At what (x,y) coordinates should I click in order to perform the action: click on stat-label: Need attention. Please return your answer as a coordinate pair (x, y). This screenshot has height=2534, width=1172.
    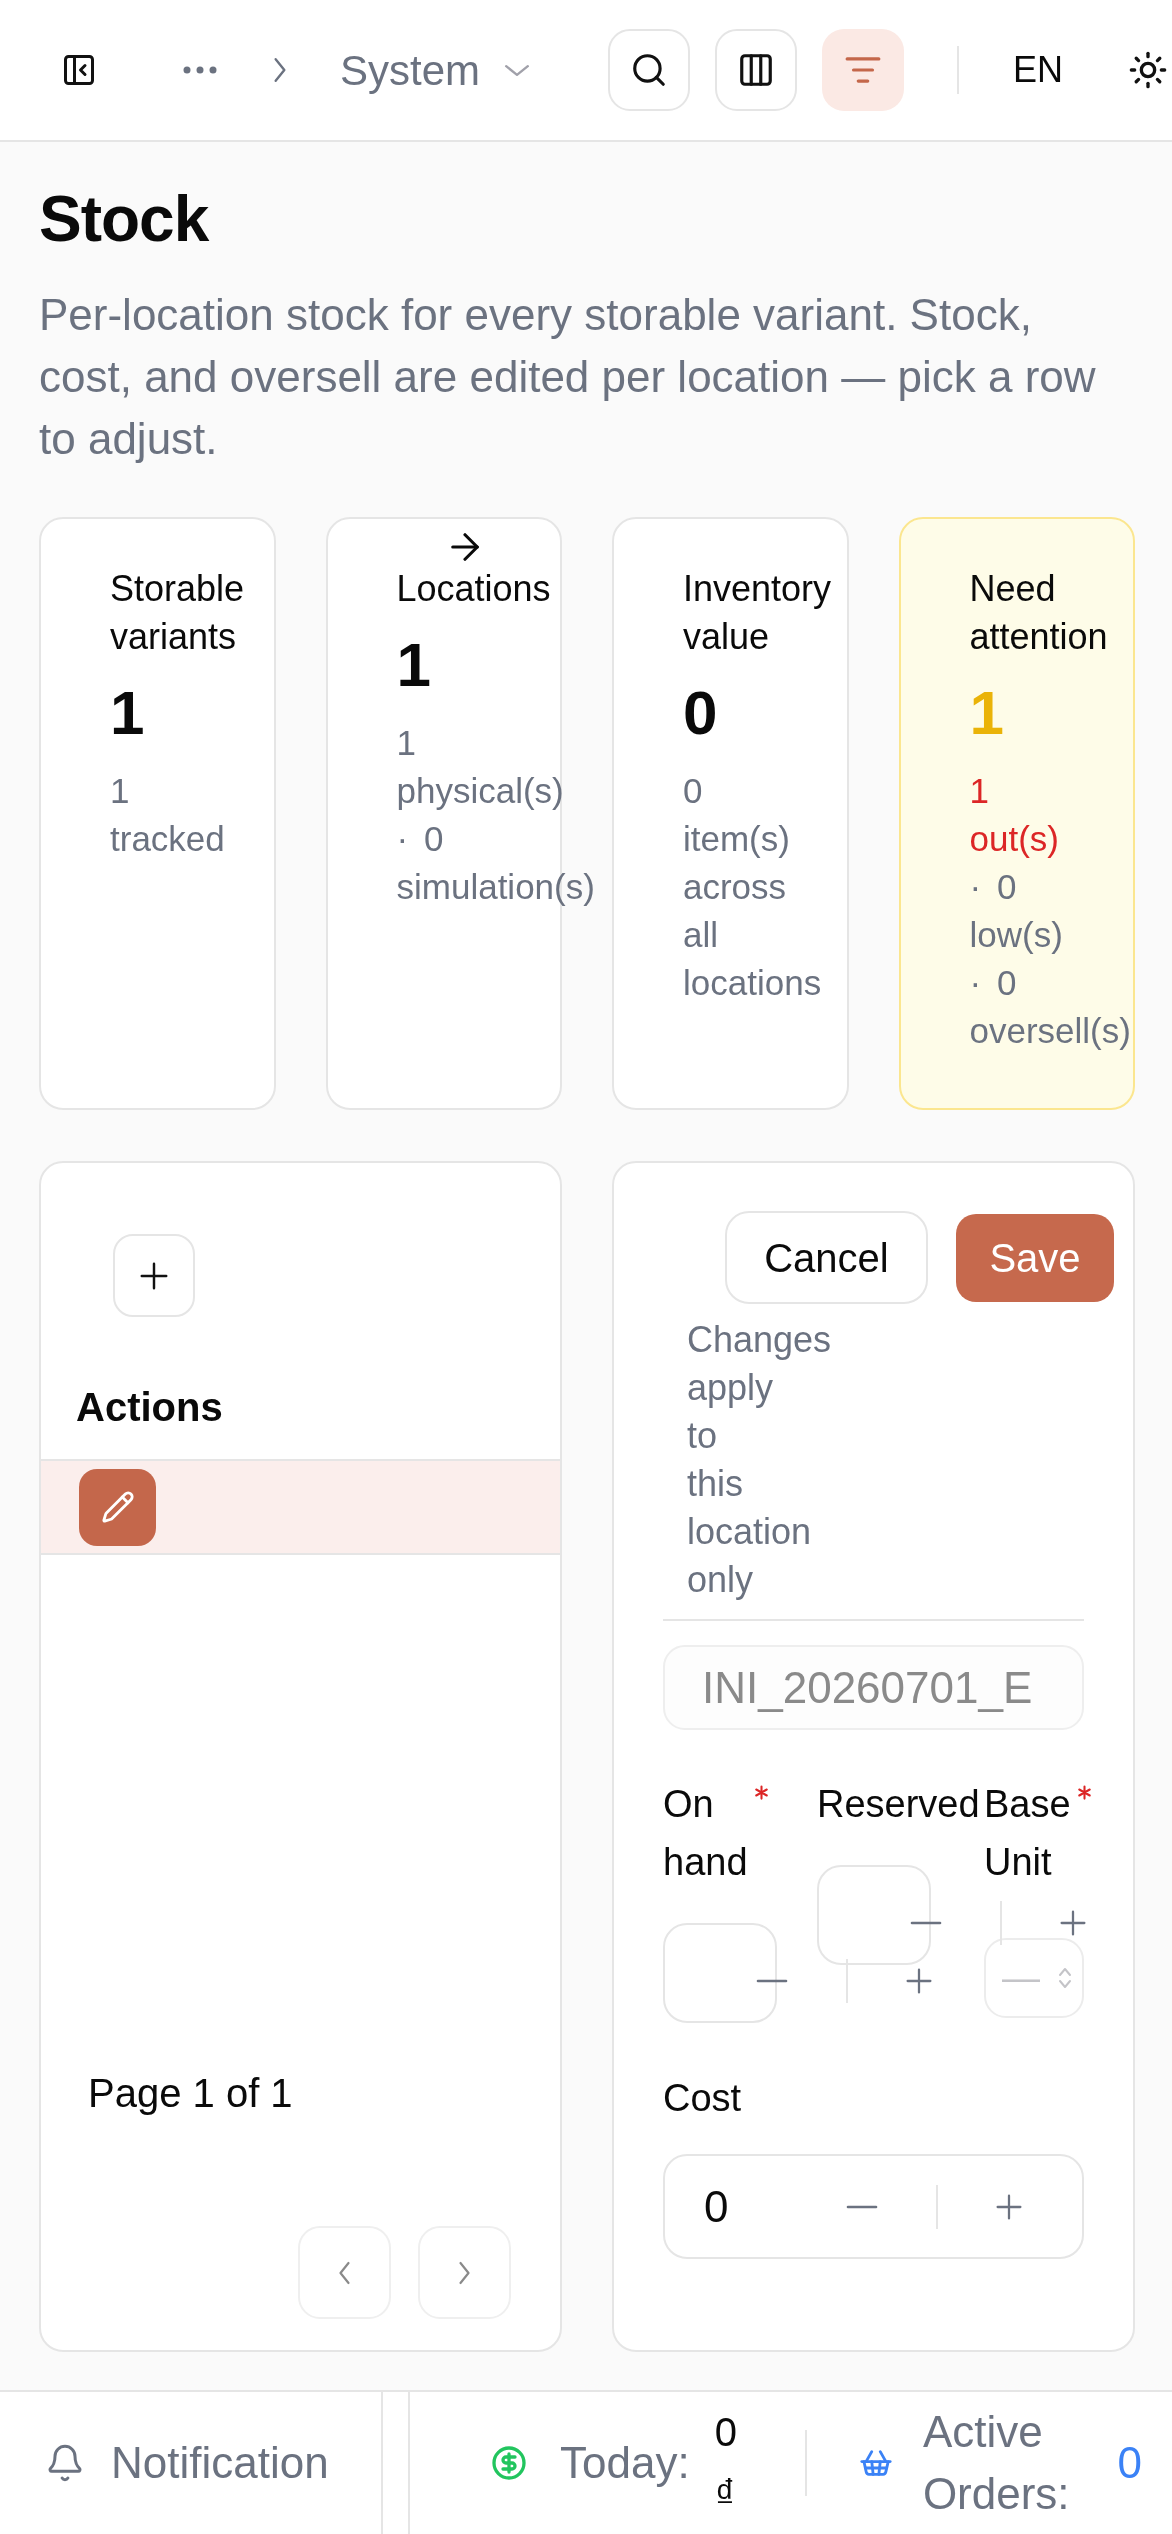
    Looking at the image, I should click on (1038, 613).